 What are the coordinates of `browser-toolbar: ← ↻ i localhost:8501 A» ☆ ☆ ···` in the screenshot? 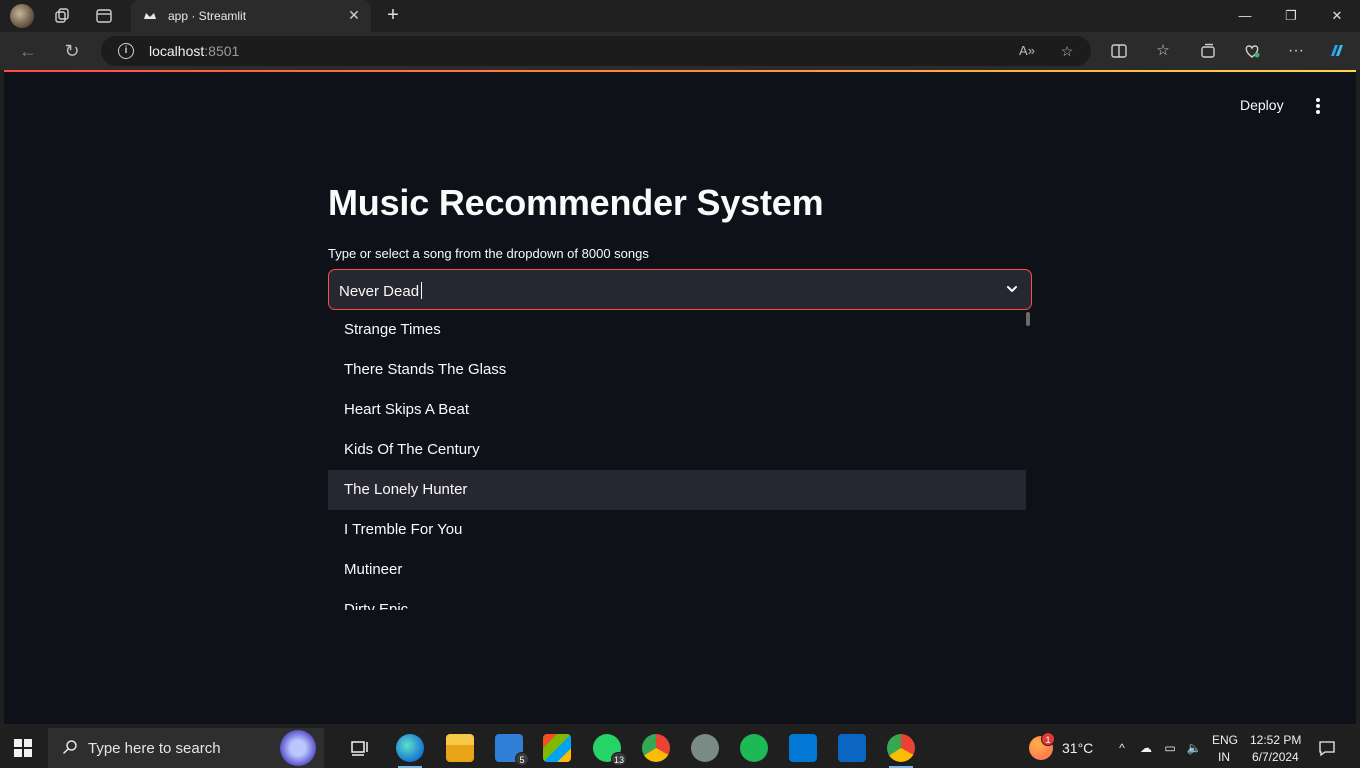 It's located at (680, 51).